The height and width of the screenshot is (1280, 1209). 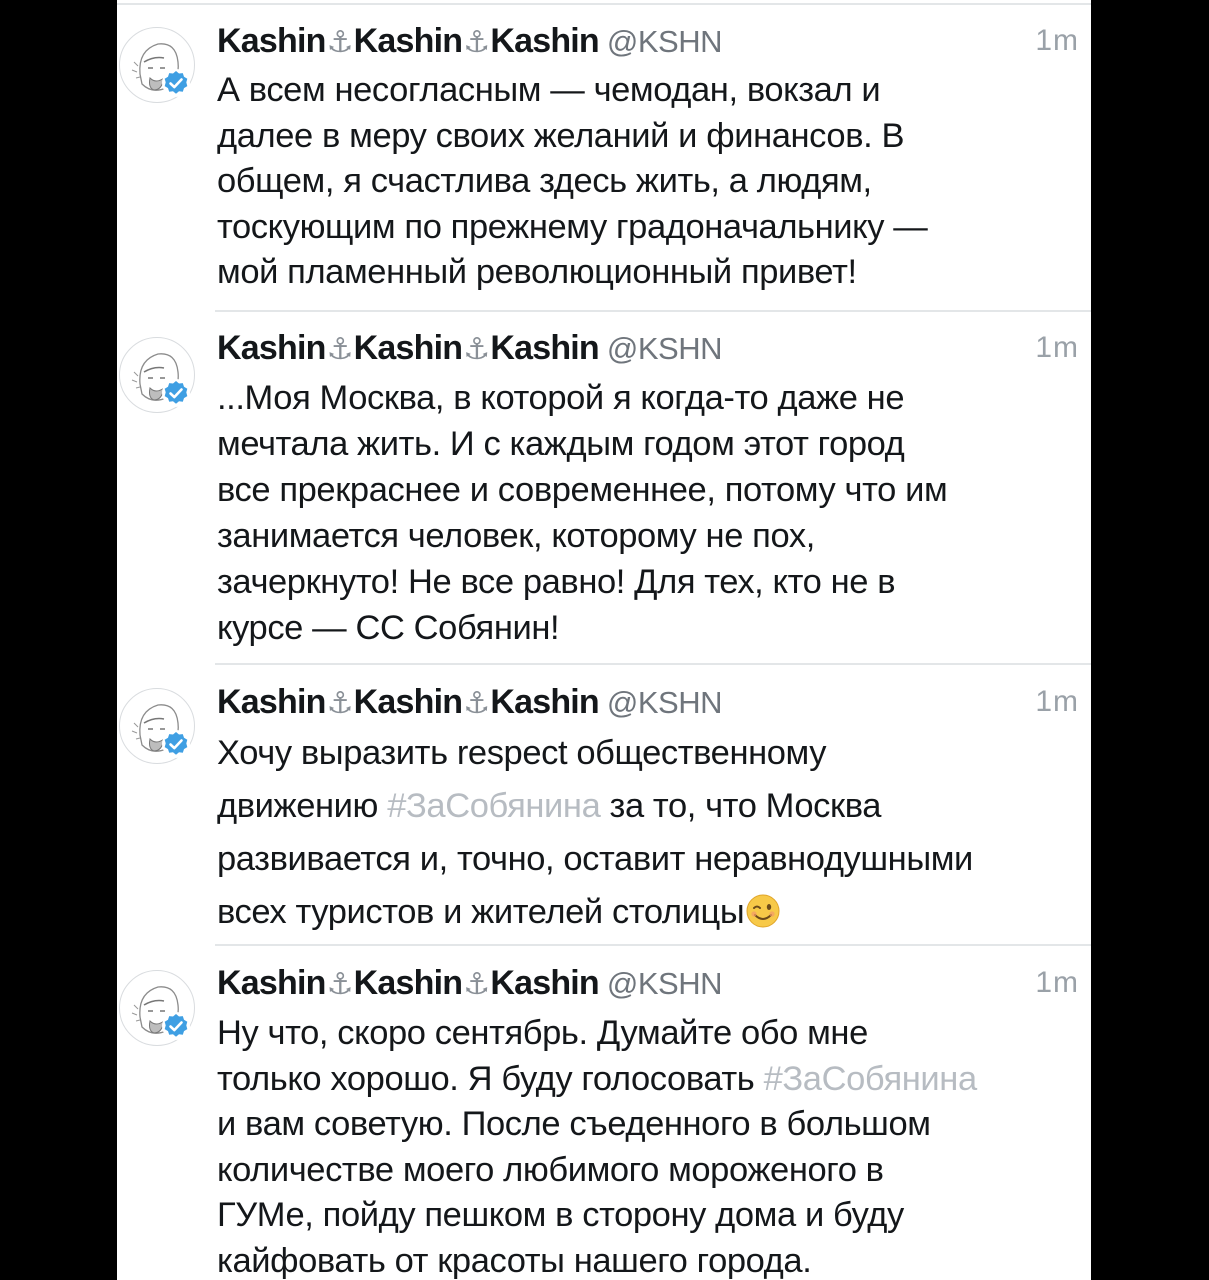 I want to click on tweet-line: Ну что, скоро сентябрь. Думайте обо мне, so click(x=542, y=1033).